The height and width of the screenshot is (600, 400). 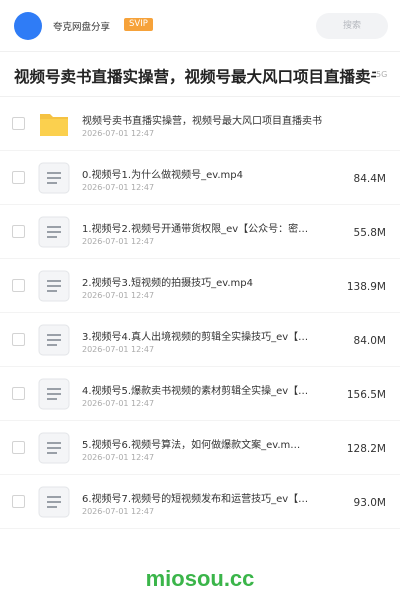 I want to click on search-input: 搜索, so click(x=352, y=26).